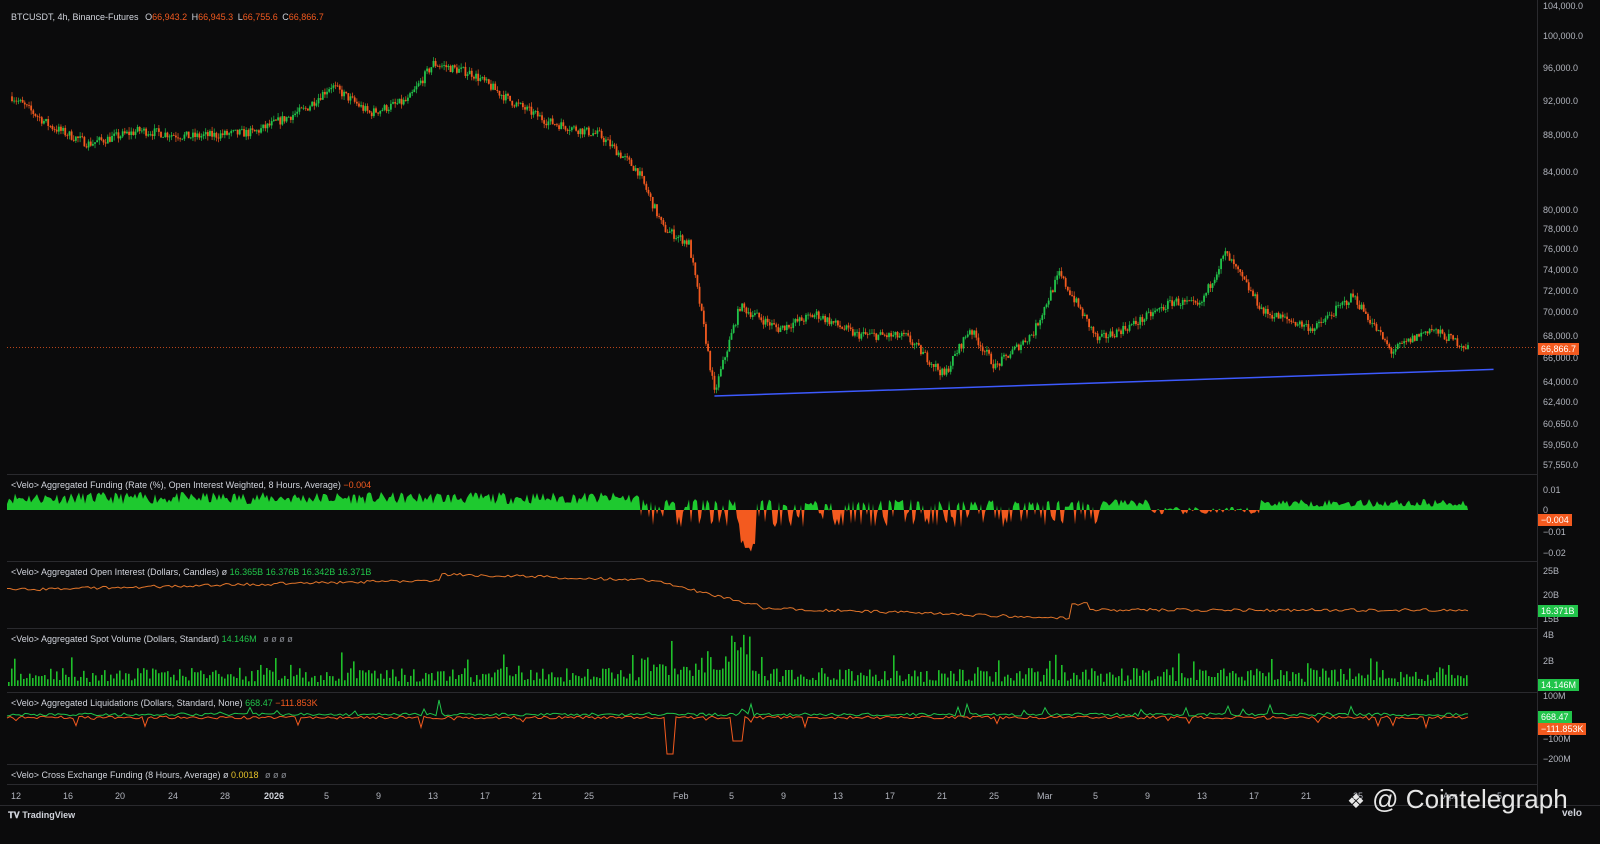  Describe the element at coordinates (1356, 802) in the screenshot. I see `cointelegraph-icon: ❖` at that location.